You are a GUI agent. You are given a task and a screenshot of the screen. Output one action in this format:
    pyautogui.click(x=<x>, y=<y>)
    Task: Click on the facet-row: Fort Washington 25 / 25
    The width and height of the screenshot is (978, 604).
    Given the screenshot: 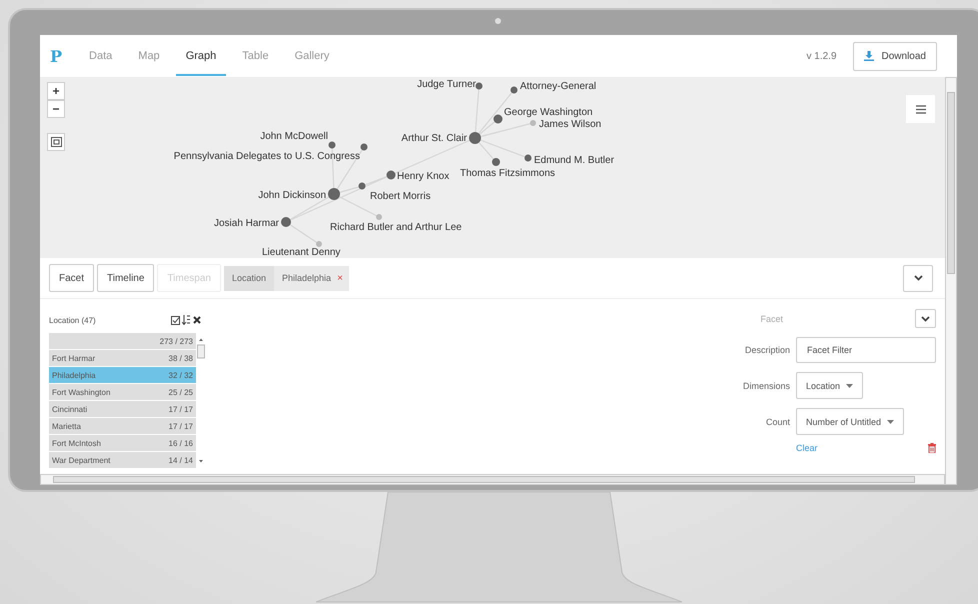 What is the action you would take?
    pyautogui.click(x=122, y=392)
    